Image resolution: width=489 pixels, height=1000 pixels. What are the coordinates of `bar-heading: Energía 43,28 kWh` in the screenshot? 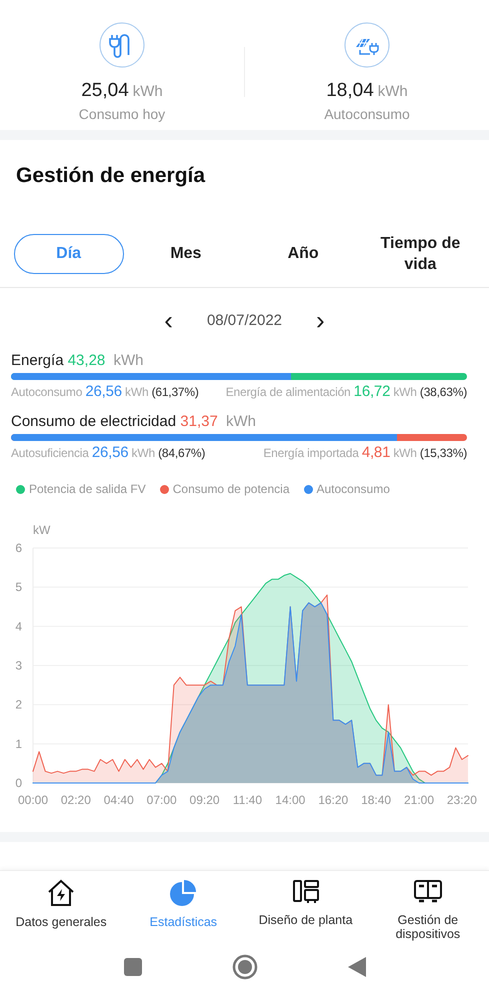 It's located at (77, 360).